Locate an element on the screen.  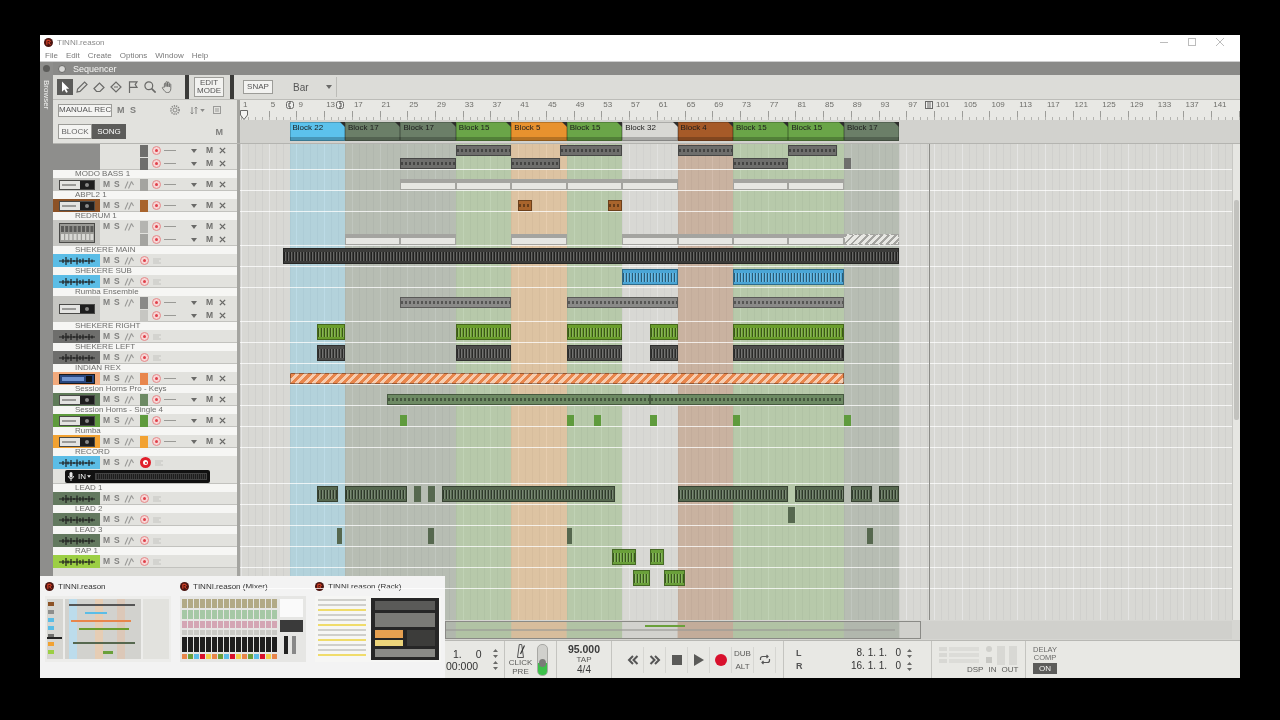
track-header: SHEKERE MAIN M S is located at coordinates (145, 256).